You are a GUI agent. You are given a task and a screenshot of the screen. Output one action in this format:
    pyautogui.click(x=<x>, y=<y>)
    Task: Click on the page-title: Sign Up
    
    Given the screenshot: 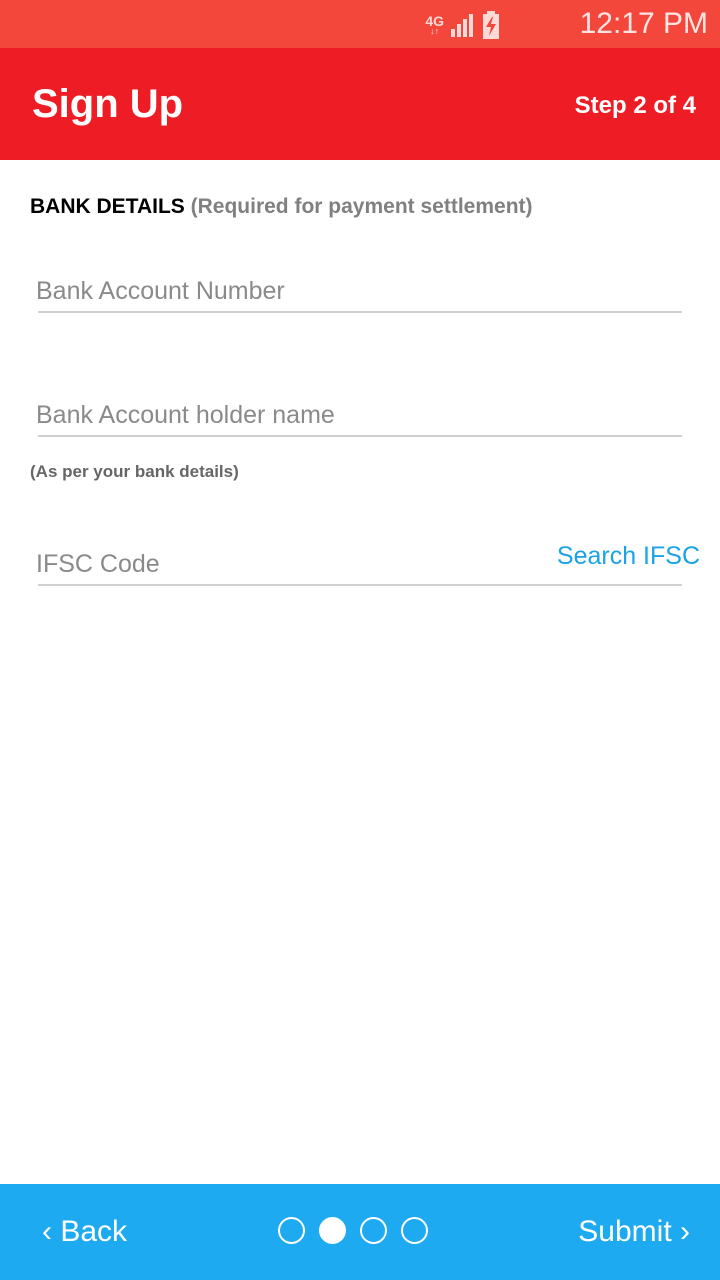 What is the action you would take?
    pyautogui.click(x=108, y=104)
    